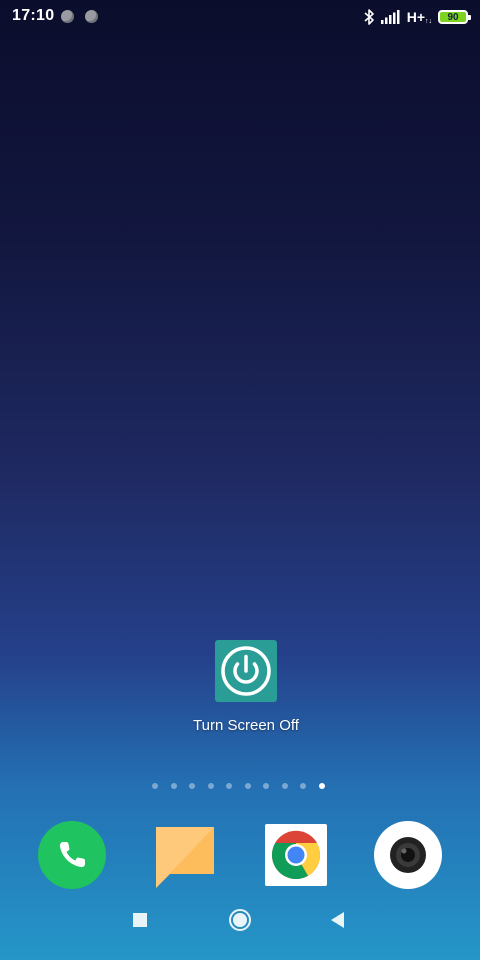  Describe the element at coordinates (185, 857) in the screenshot. I see `message-icon` at that location.